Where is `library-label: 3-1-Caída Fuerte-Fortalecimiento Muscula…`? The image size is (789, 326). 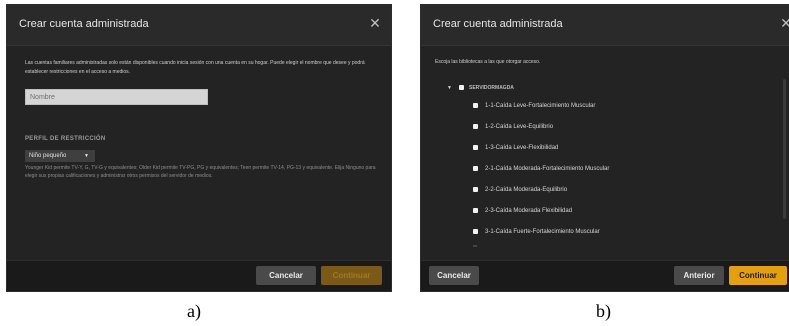
library-label: 3-1-Caída Fuerte-Fortalecimiento Muscula… is located at coordinates (542, 232).